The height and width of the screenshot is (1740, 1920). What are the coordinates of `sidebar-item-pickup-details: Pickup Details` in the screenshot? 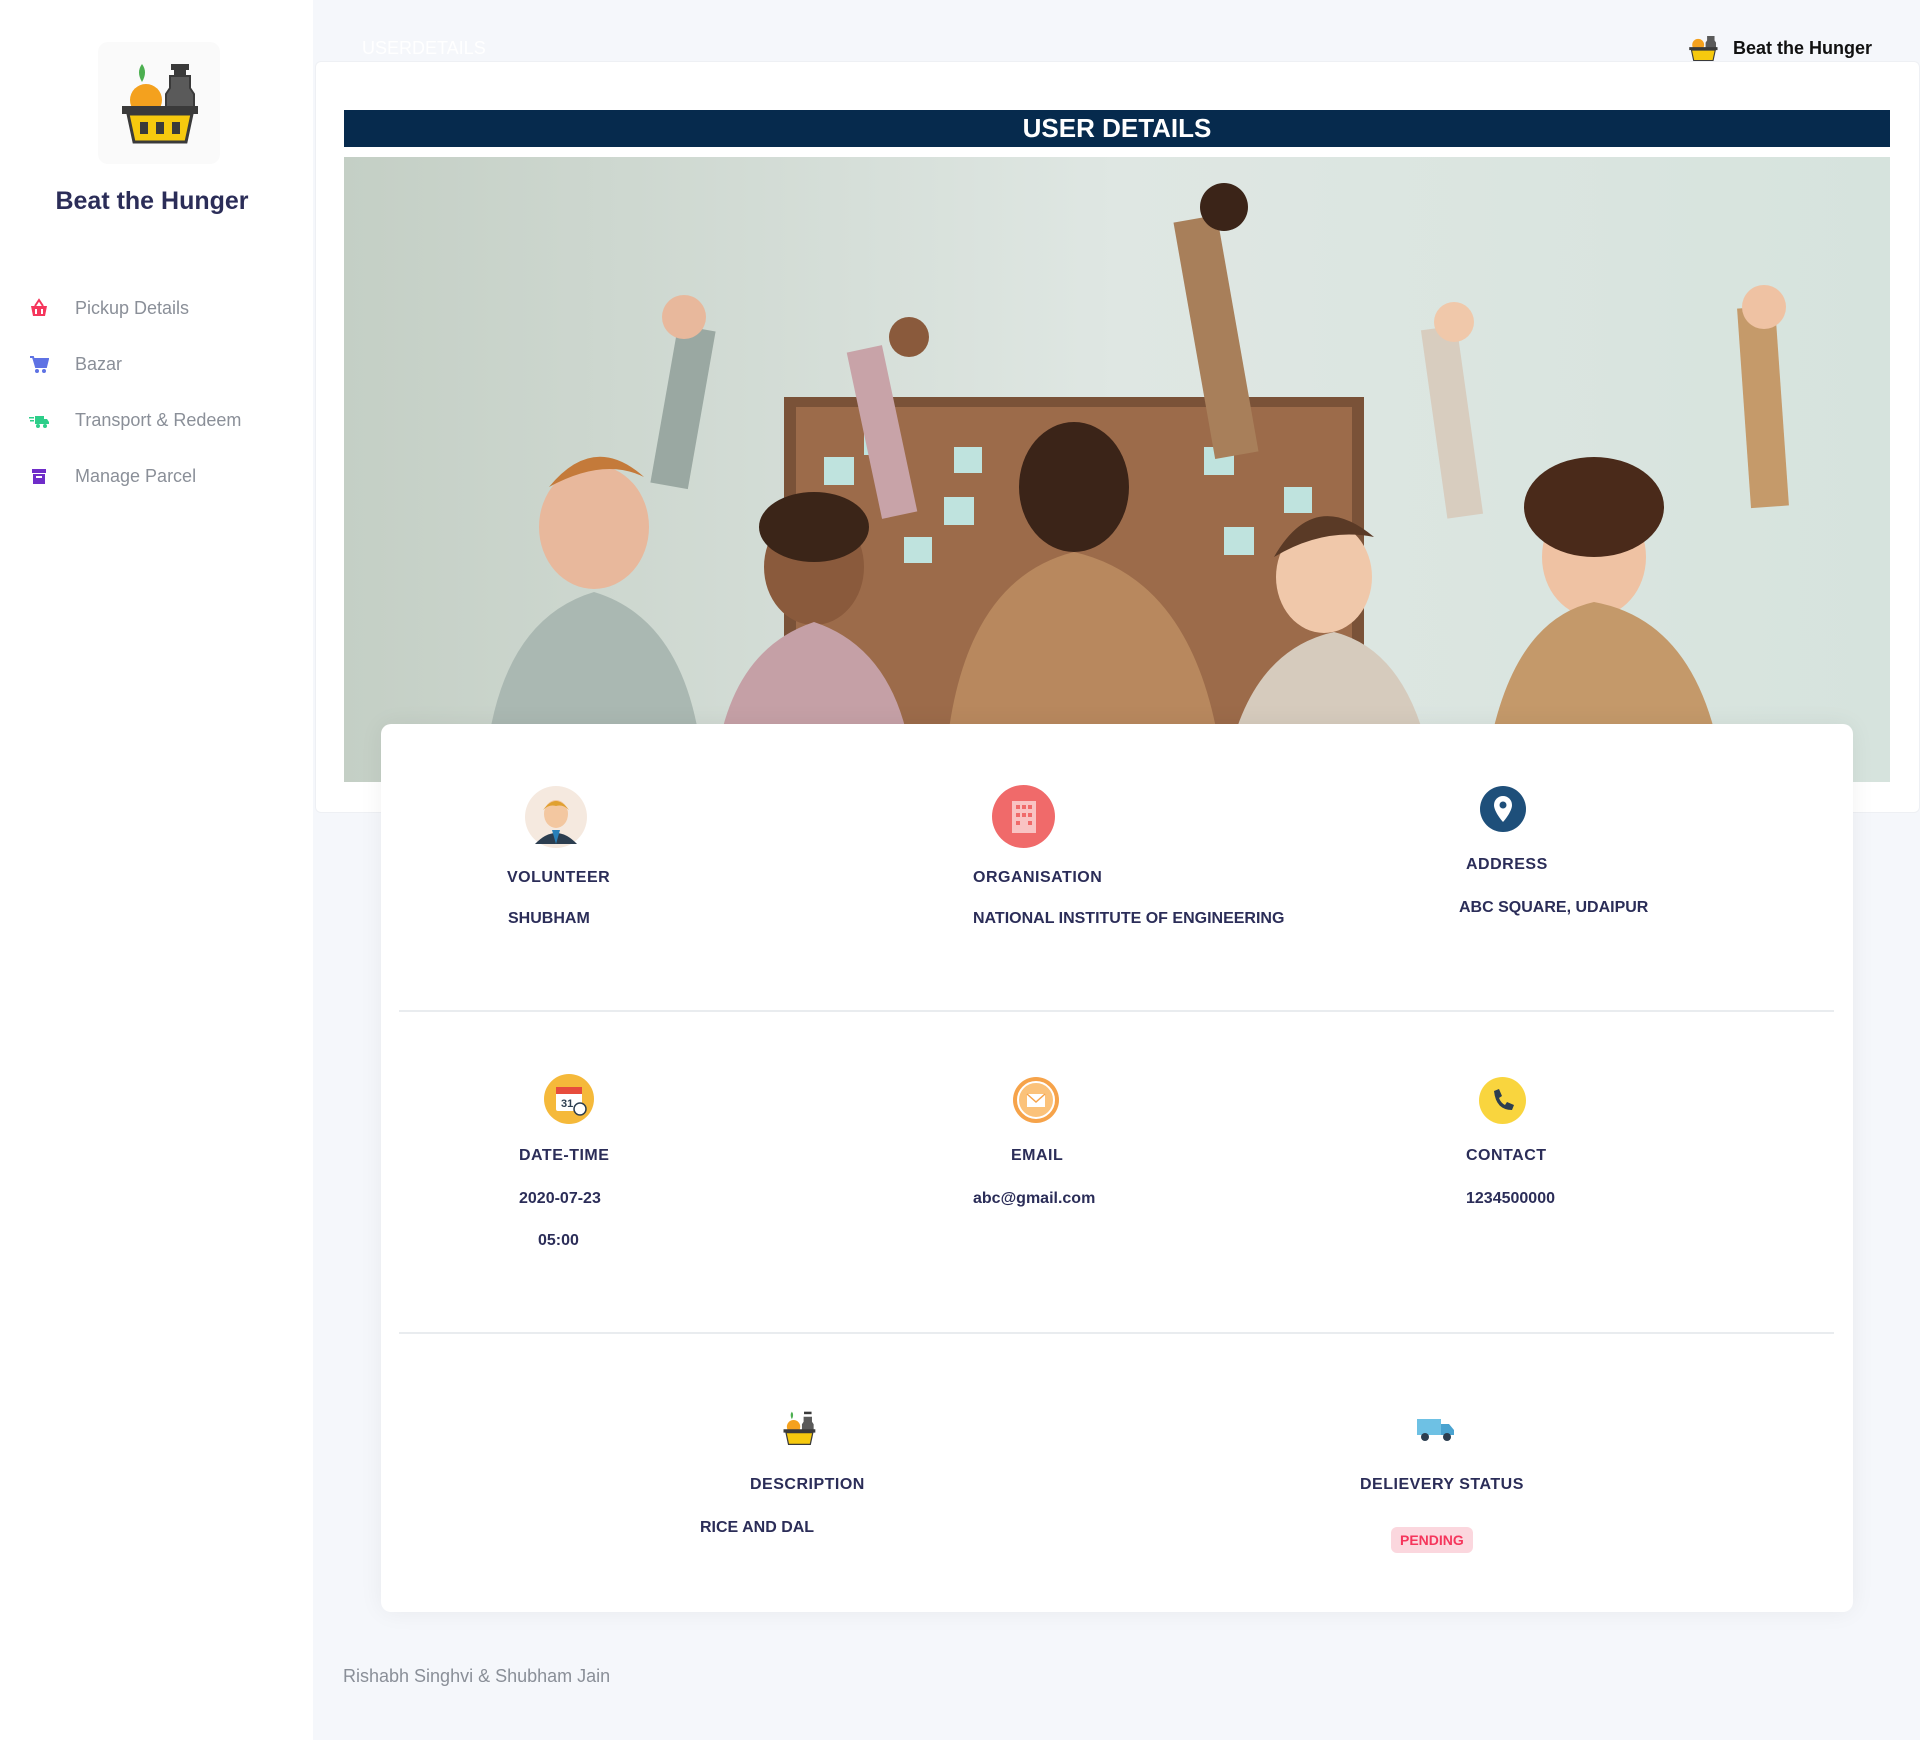 It's located at (156, 308).